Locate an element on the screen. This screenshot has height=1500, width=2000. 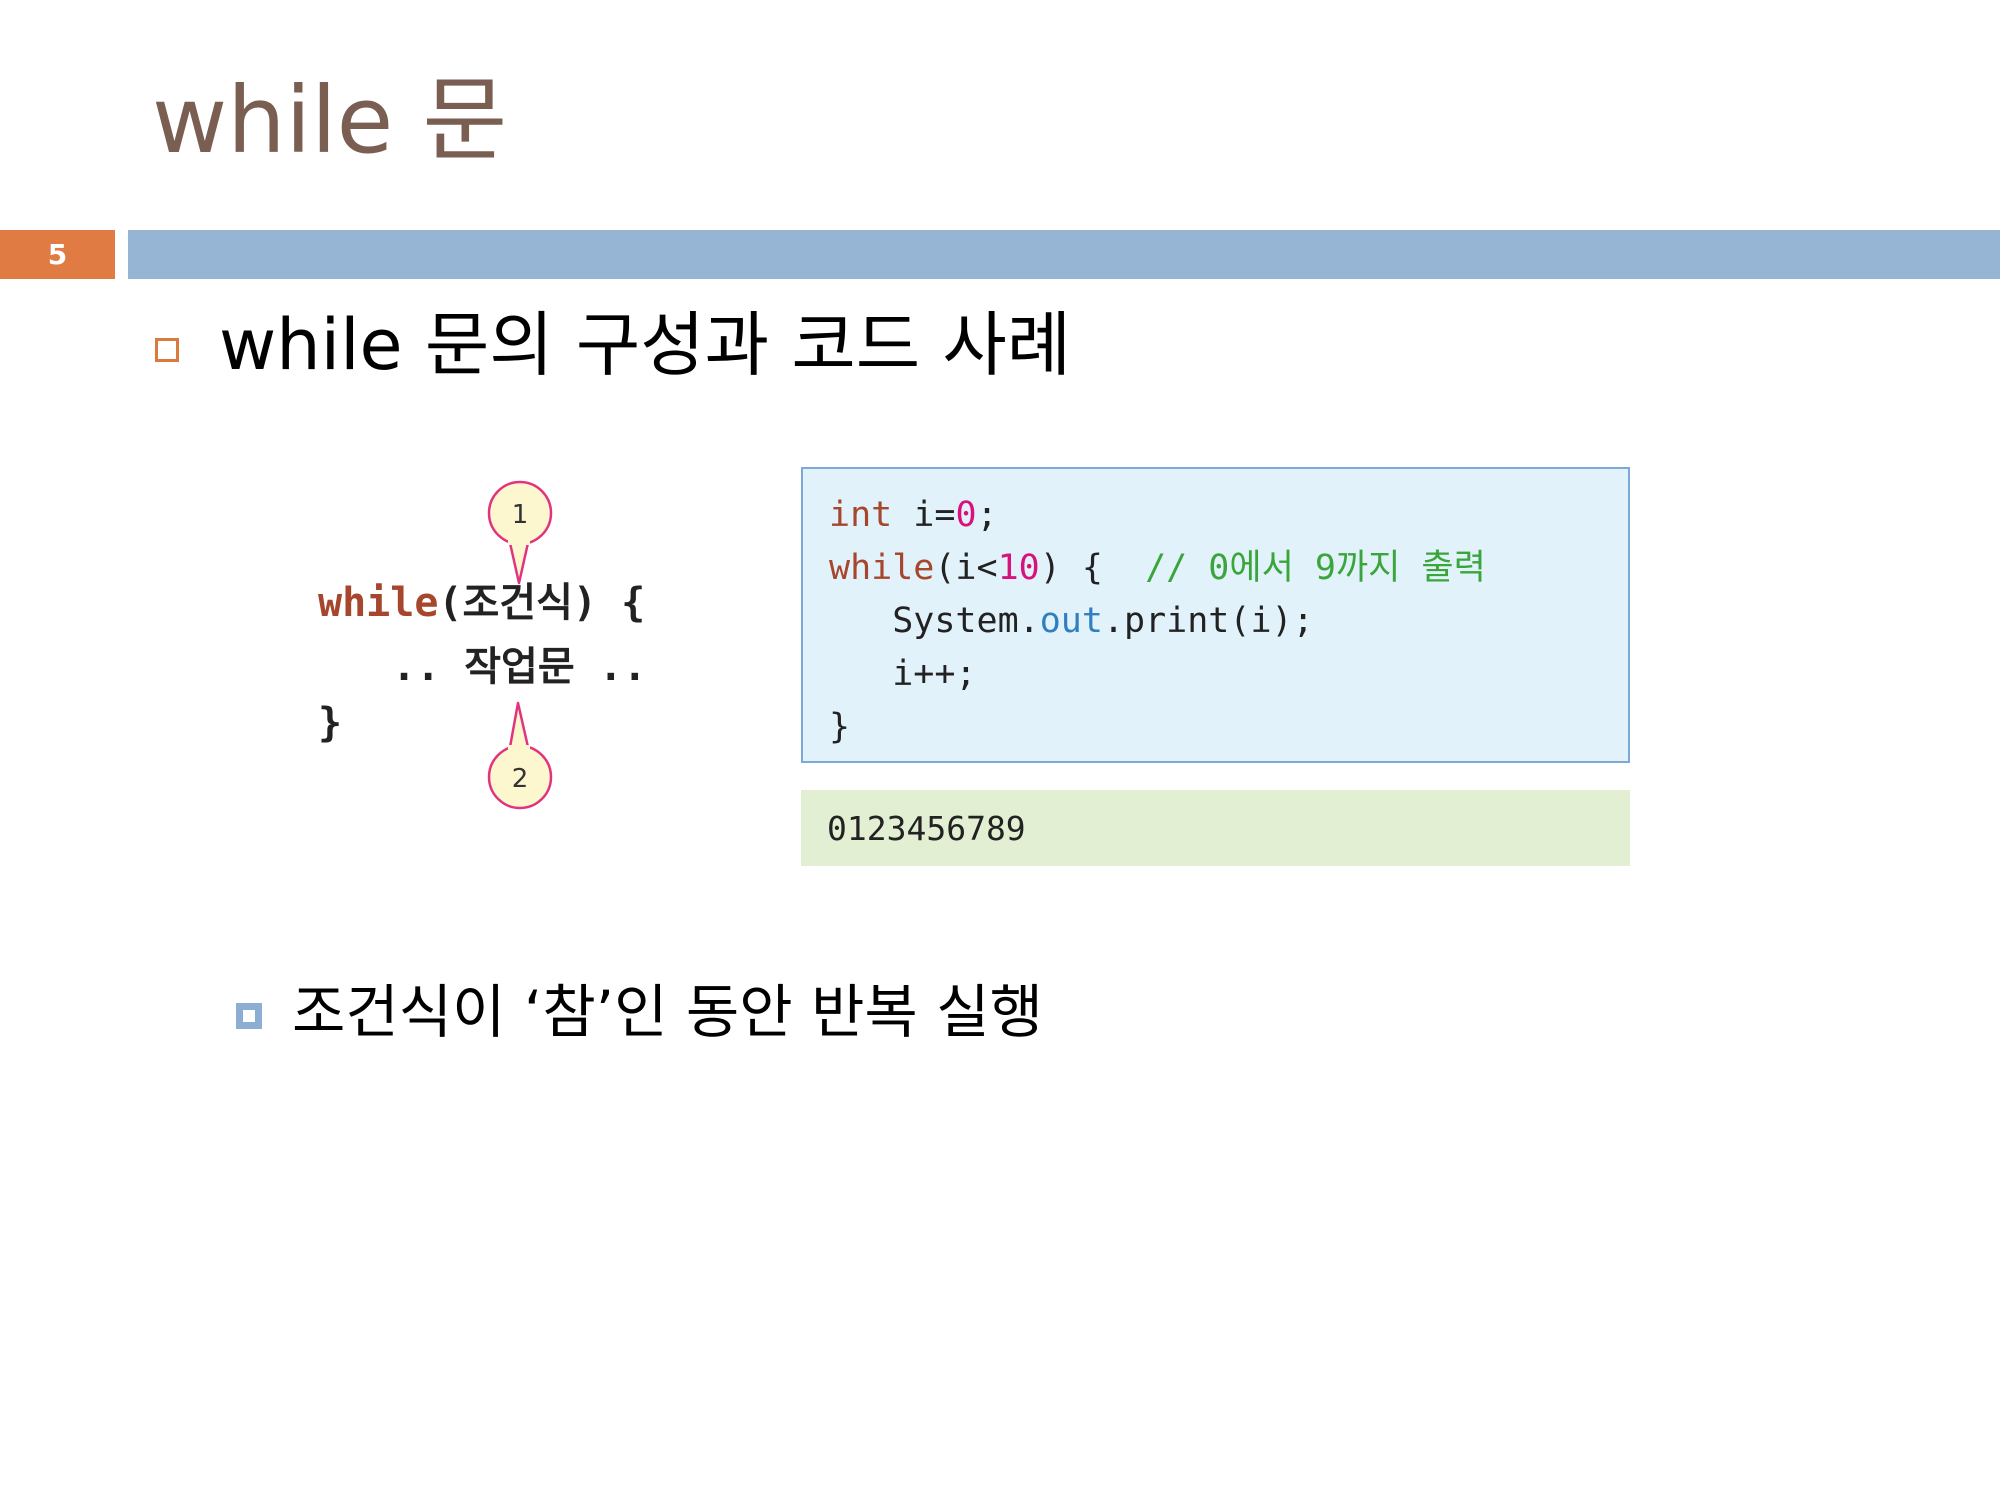
code-line-5: } is located at coordinates (840, 727).